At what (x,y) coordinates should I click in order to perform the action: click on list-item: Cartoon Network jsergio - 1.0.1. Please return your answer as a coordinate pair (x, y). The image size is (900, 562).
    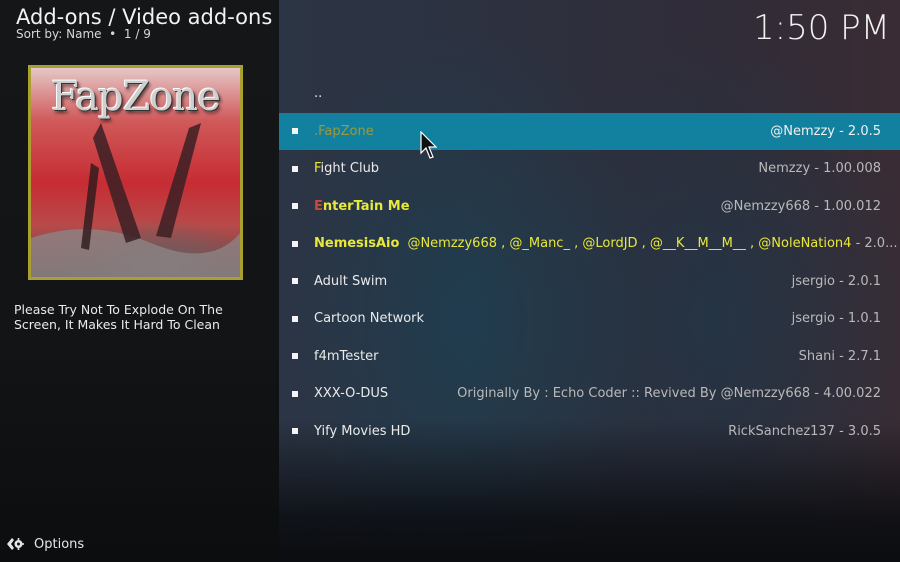
    Looking at the image, I should click on (589, 319).